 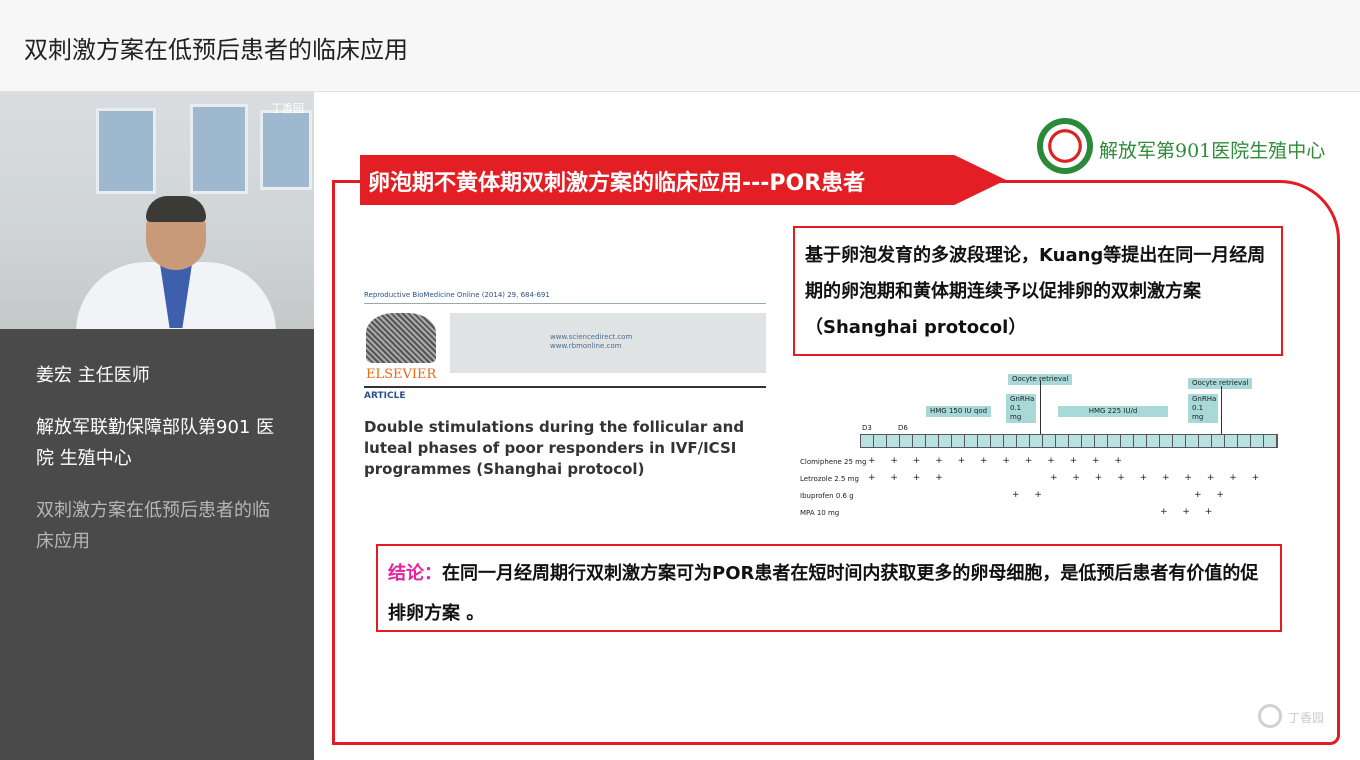 I want to click on day-label: D3, so click(x=867, y=428).